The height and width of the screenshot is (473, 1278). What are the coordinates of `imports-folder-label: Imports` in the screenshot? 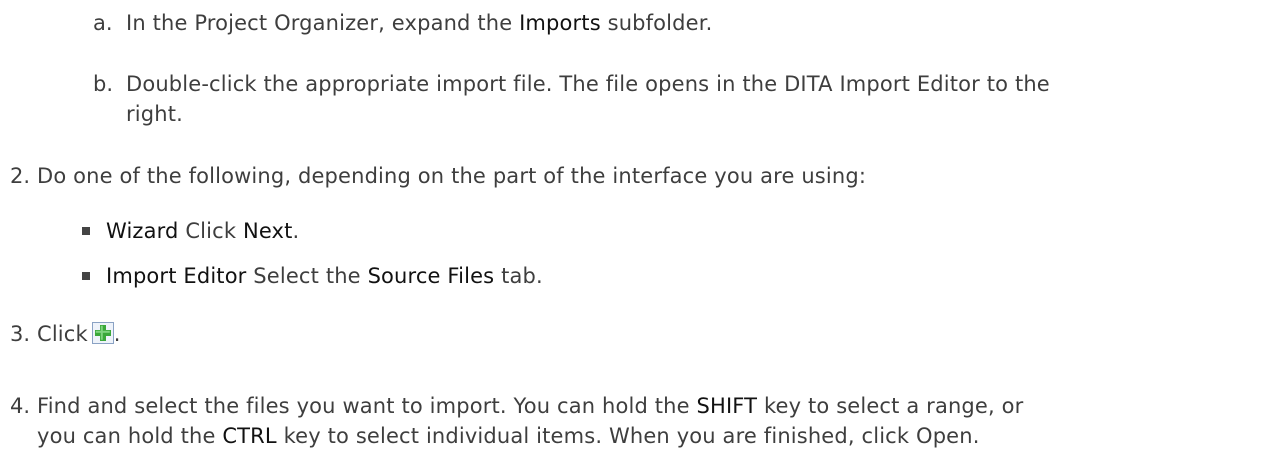 It's located at (560, 23).